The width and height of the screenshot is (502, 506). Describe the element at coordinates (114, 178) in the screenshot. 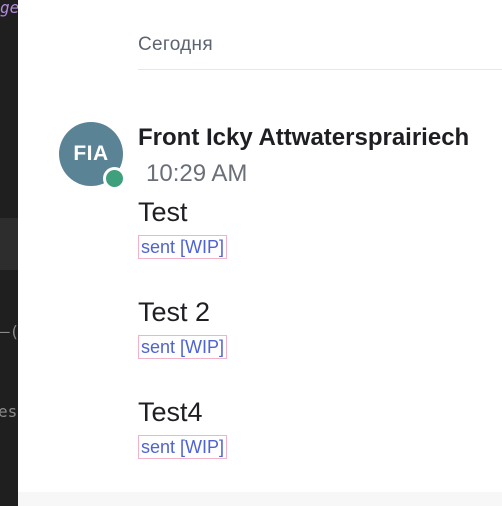

I see `online-status-dot` at that location.